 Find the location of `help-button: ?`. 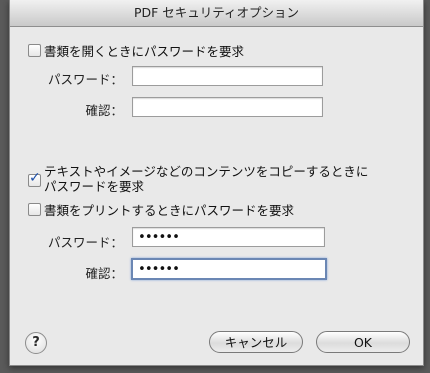

help-button: ? is located at coordinates (36, 343).